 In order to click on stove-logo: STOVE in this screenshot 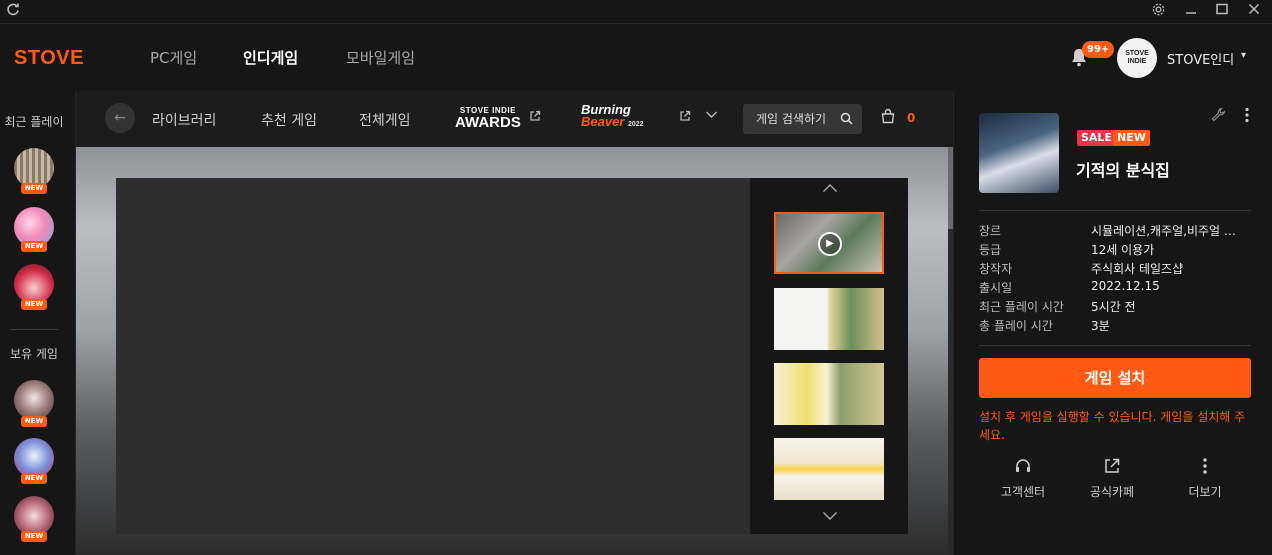, I will do `click(49, 58)`.